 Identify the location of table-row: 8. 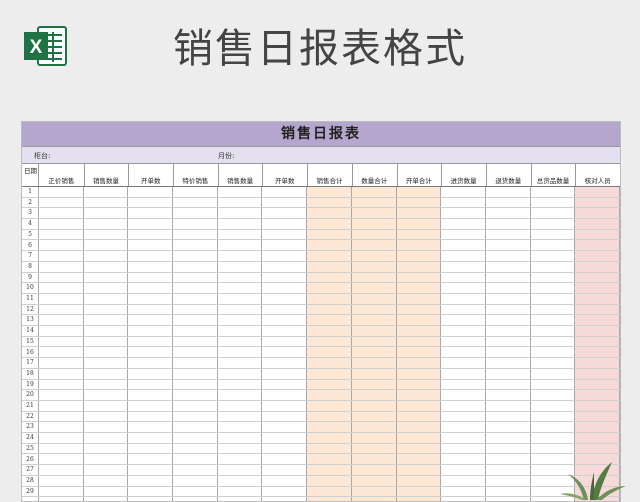
(321, 267).